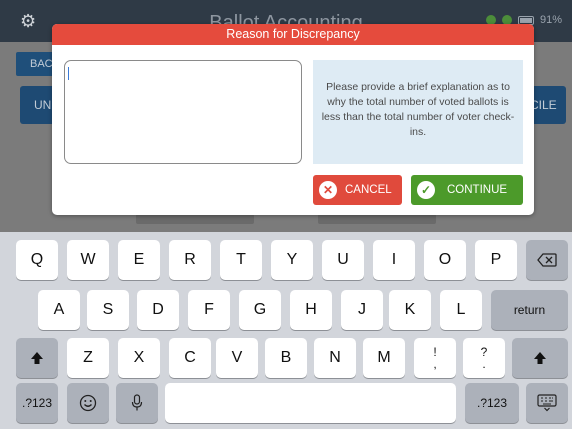  Describe the element at coordinates (492, 403) in the screenshot. I see `numbers-key-right: .?123` at that location.